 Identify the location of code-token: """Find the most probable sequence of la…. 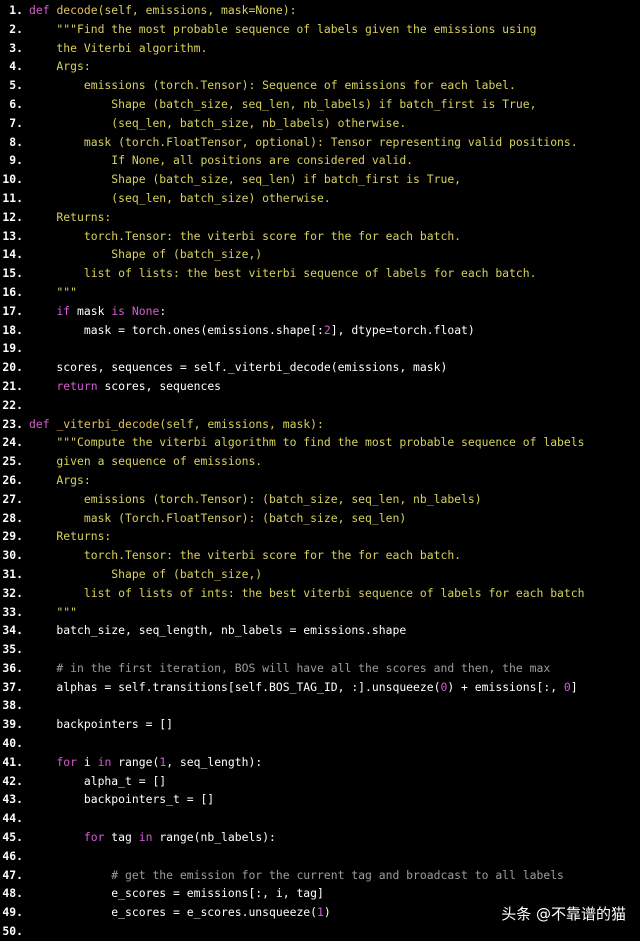
(283, 28).